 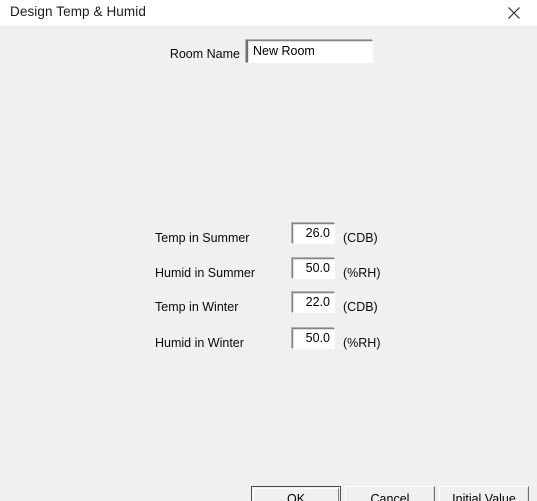 What do you see at coordinates (205, 273) in the screenshot?
I see `humid-in-summer-label: Humid in Summer` at bounding box center [205, 273].